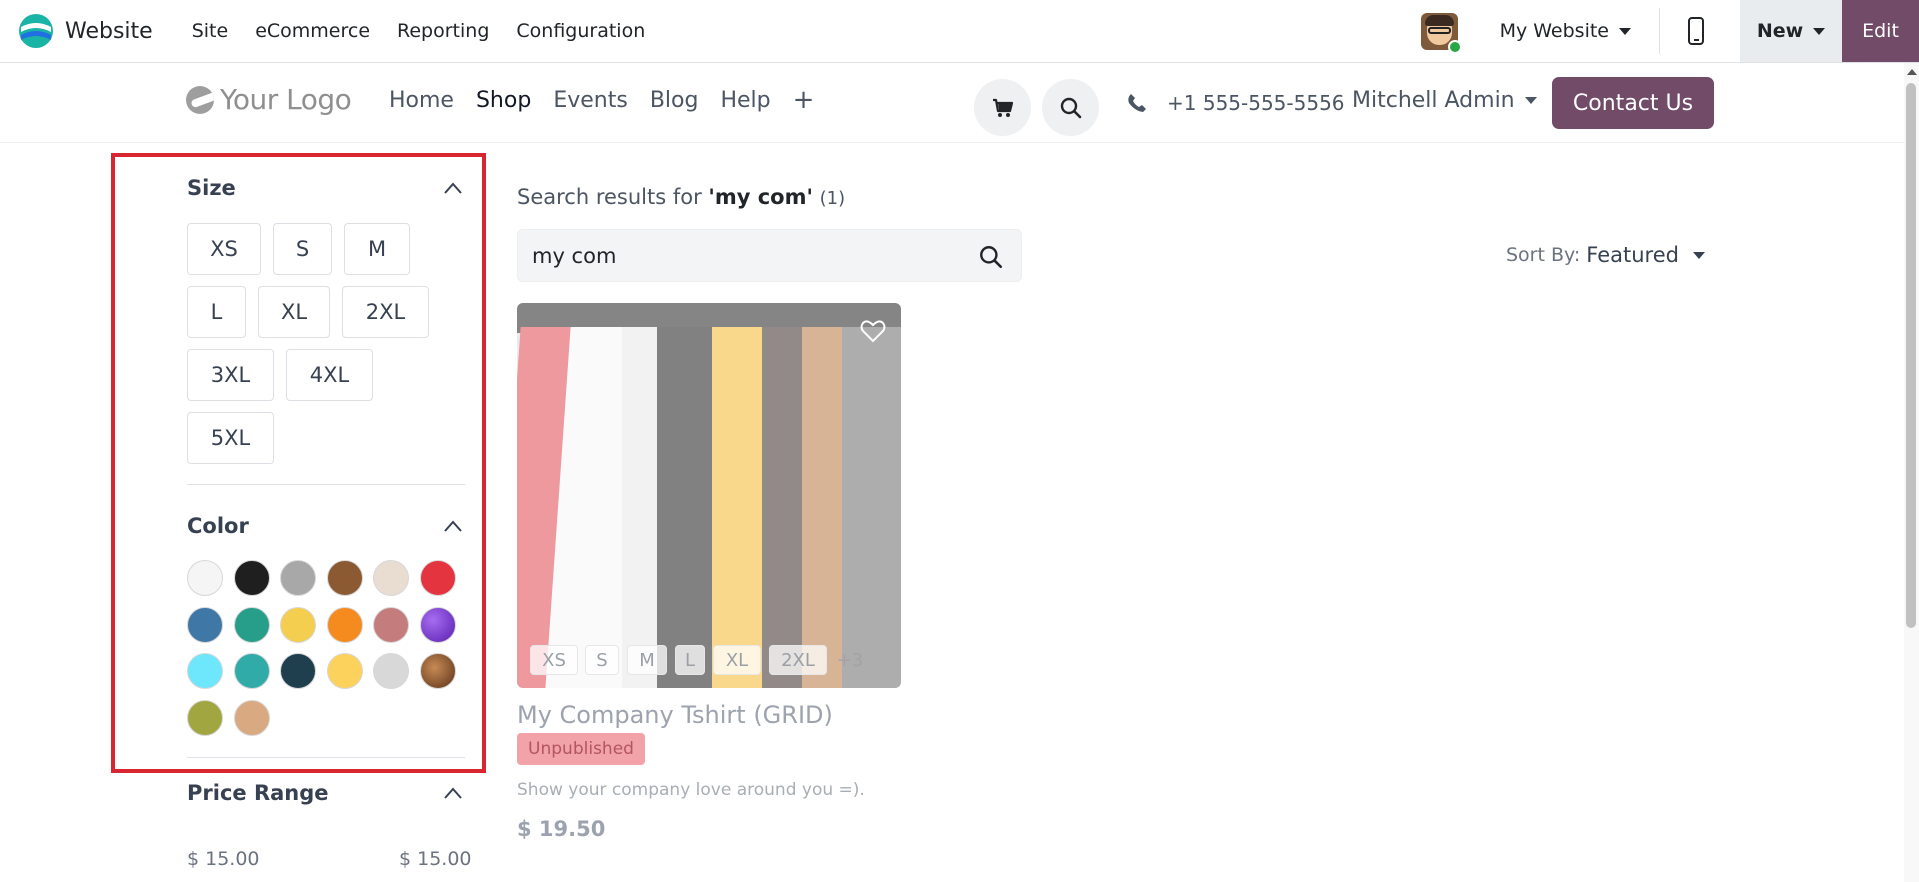  What do you see at coordinates (294, 312) in the screenshot?
I see `size-option-xl: XL` at bounding box center [294, 312].